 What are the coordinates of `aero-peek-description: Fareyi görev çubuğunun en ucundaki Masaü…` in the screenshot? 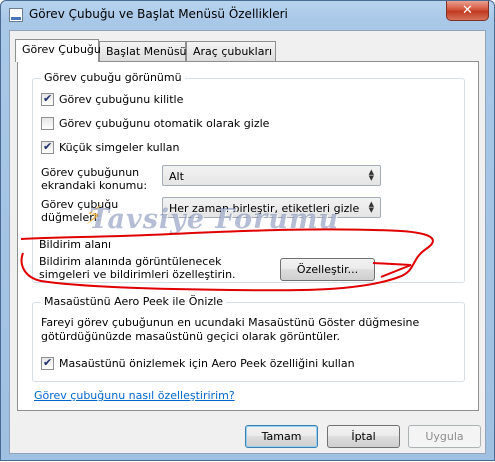 It's located at (230, 329).